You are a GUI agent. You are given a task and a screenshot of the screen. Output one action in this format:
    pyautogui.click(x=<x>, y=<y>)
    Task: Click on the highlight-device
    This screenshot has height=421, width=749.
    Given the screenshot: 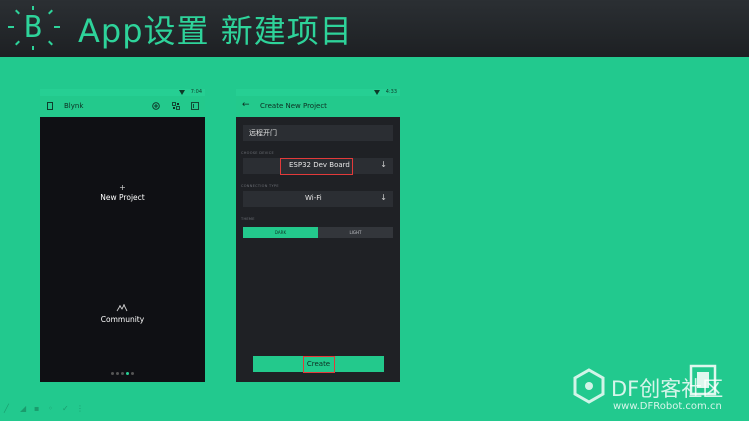 What is the action you would take?
    pyautogui.click(x=316, y=166)
    